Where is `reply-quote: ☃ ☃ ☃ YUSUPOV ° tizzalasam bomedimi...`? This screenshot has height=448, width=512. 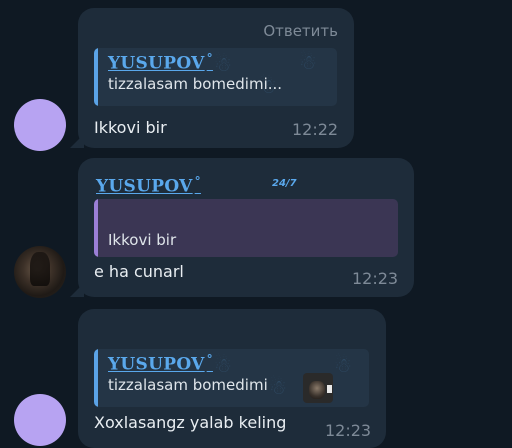 reply-quote: ☃ ☃ ☃ YUSUPOV ° tizzalasam bomedimi... is located at coordinates (215, 77).